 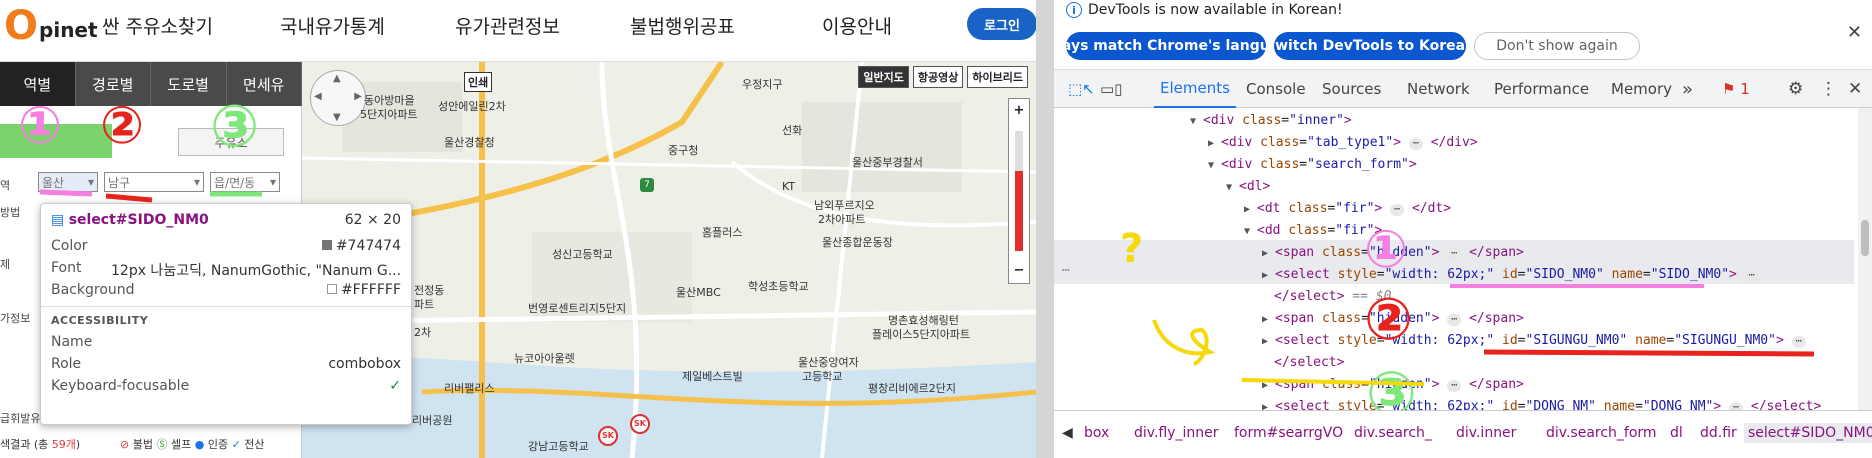 I want to click on gear-icon: ⚙, so click(x=1795, y=89).